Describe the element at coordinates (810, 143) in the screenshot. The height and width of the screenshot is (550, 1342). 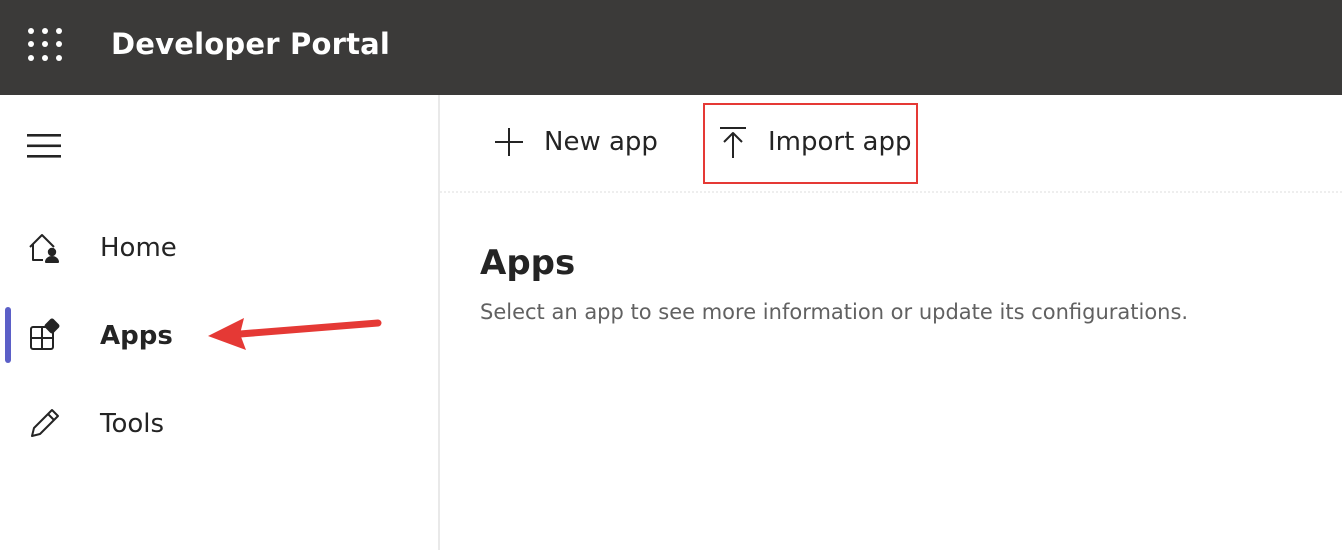
I see `import-highlight-box` at that location.